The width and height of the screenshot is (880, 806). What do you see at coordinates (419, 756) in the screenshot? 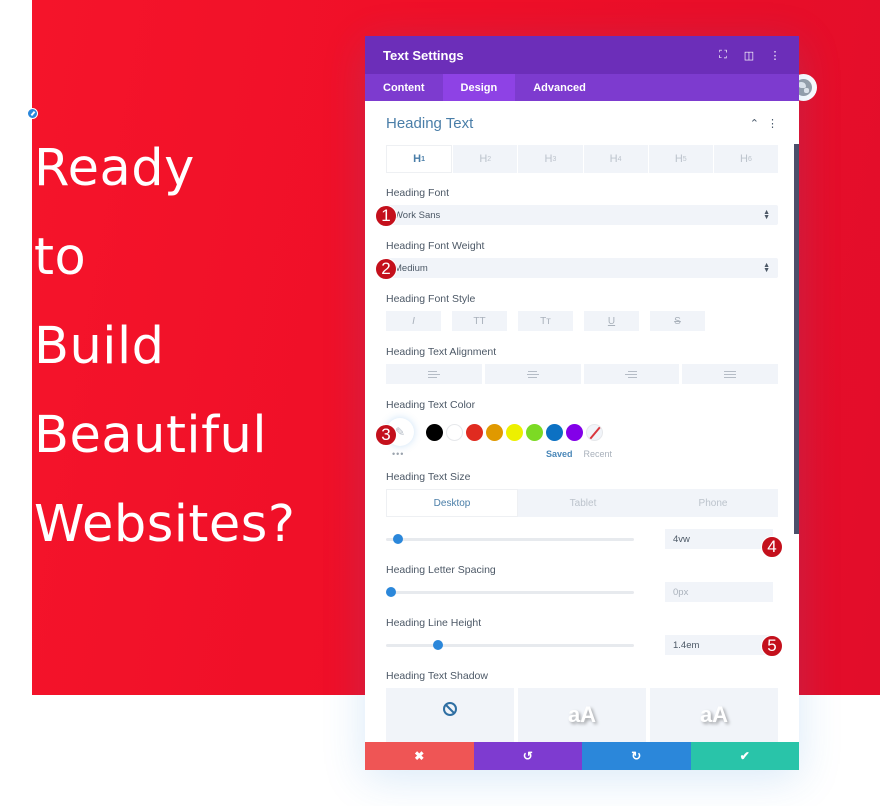
I see `cancel-button: ✖` at bounding box center [419, 756].